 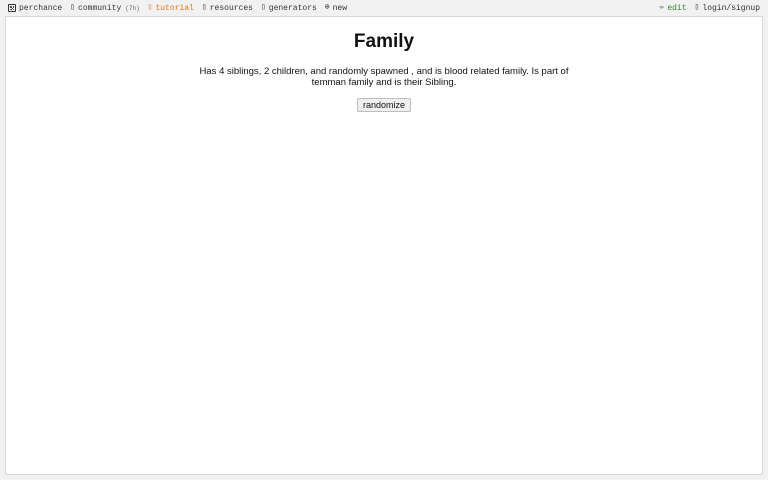 I want to click on nav-login-link: ▯ login/signup, so click(x=727, y=8).